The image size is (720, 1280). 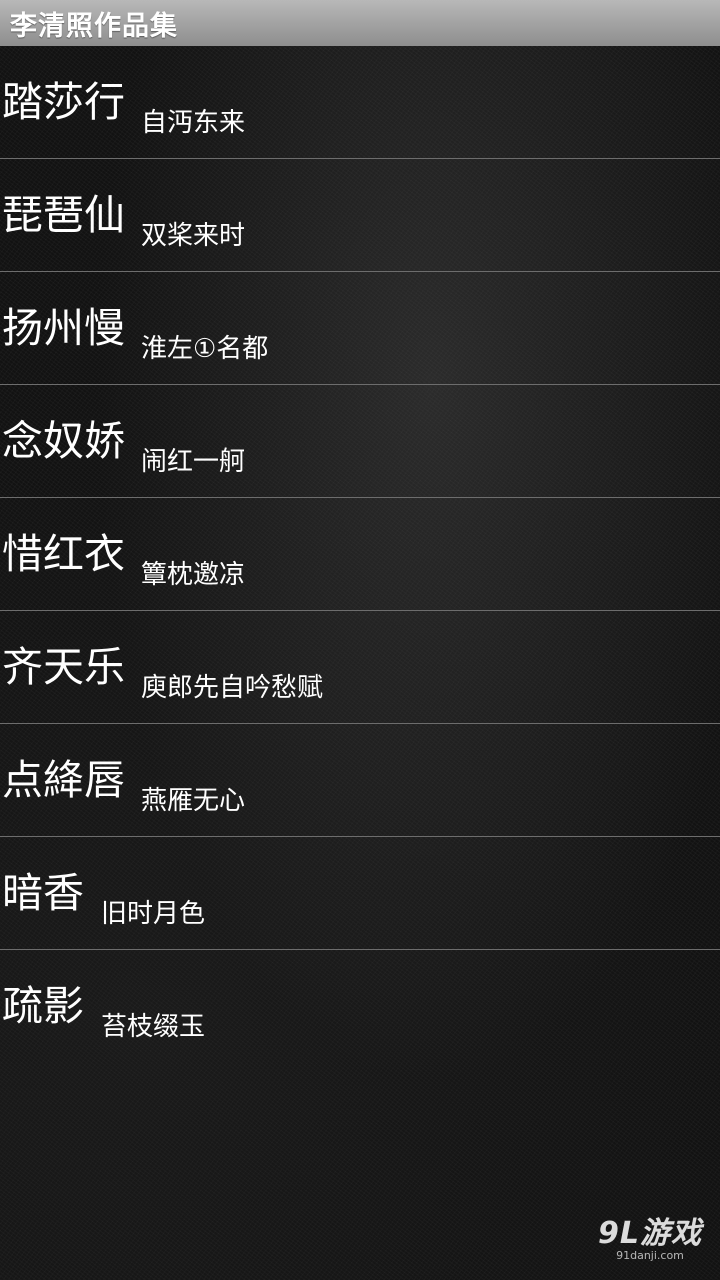 What do you see at coordinates (63, 554) in the screenshot?
I see `item-title: 惜红衣` at bounding box center [63, 554].